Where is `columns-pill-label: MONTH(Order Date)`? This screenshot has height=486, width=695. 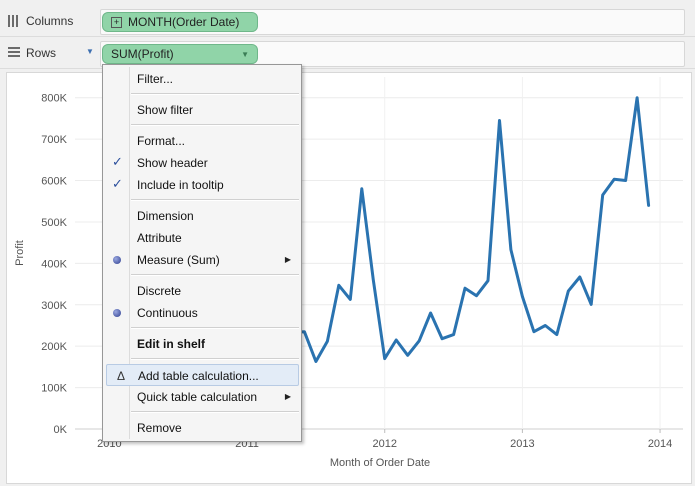
columns-pill-label: MONTH(Order Date) is located at coordinates (184, 22).